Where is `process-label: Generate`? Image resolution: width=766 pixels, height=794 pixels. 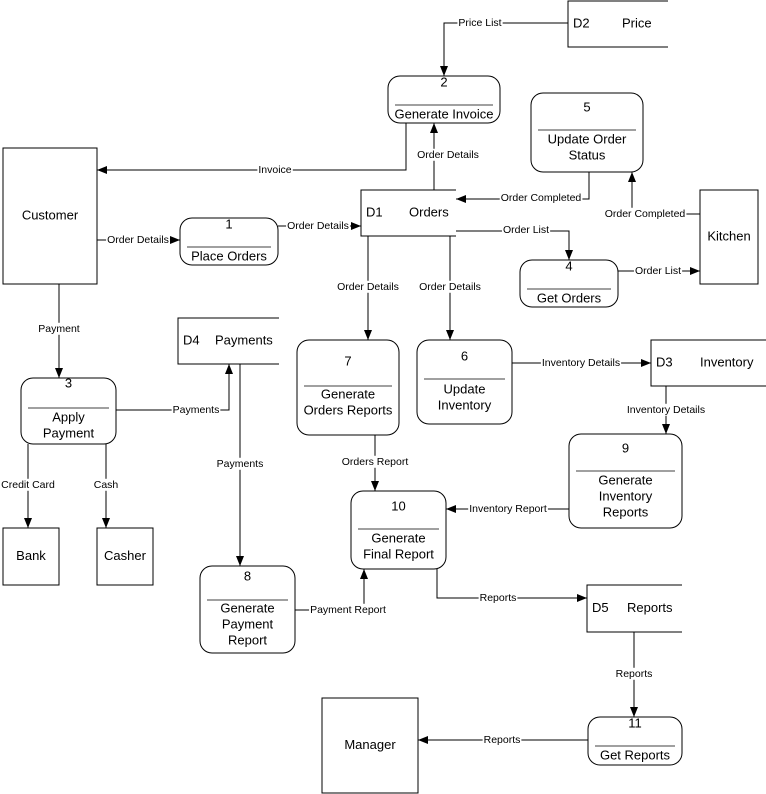
process-label: Generate is located at coordinates (247, 607).